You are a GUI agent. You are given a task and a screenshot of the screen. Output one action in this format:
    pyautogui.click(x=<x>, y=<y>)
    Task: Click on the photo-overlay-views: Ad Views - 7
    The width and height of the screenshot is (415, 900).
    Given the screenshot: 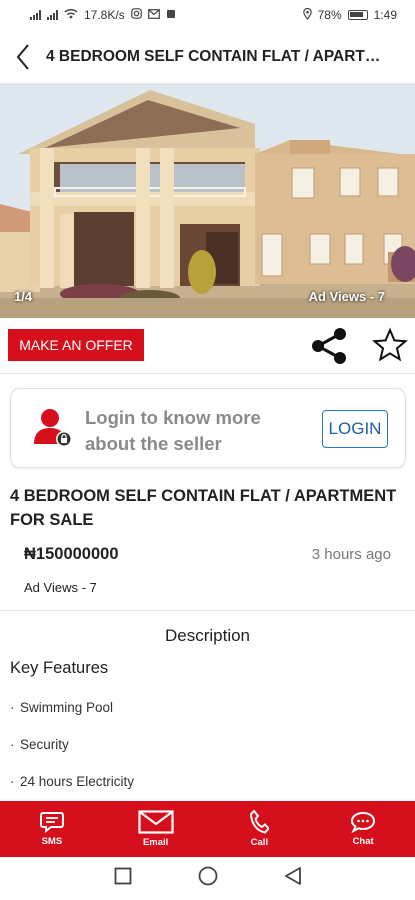 What is the action you would take?
    pyautogui.click(x=346, y=296)
    